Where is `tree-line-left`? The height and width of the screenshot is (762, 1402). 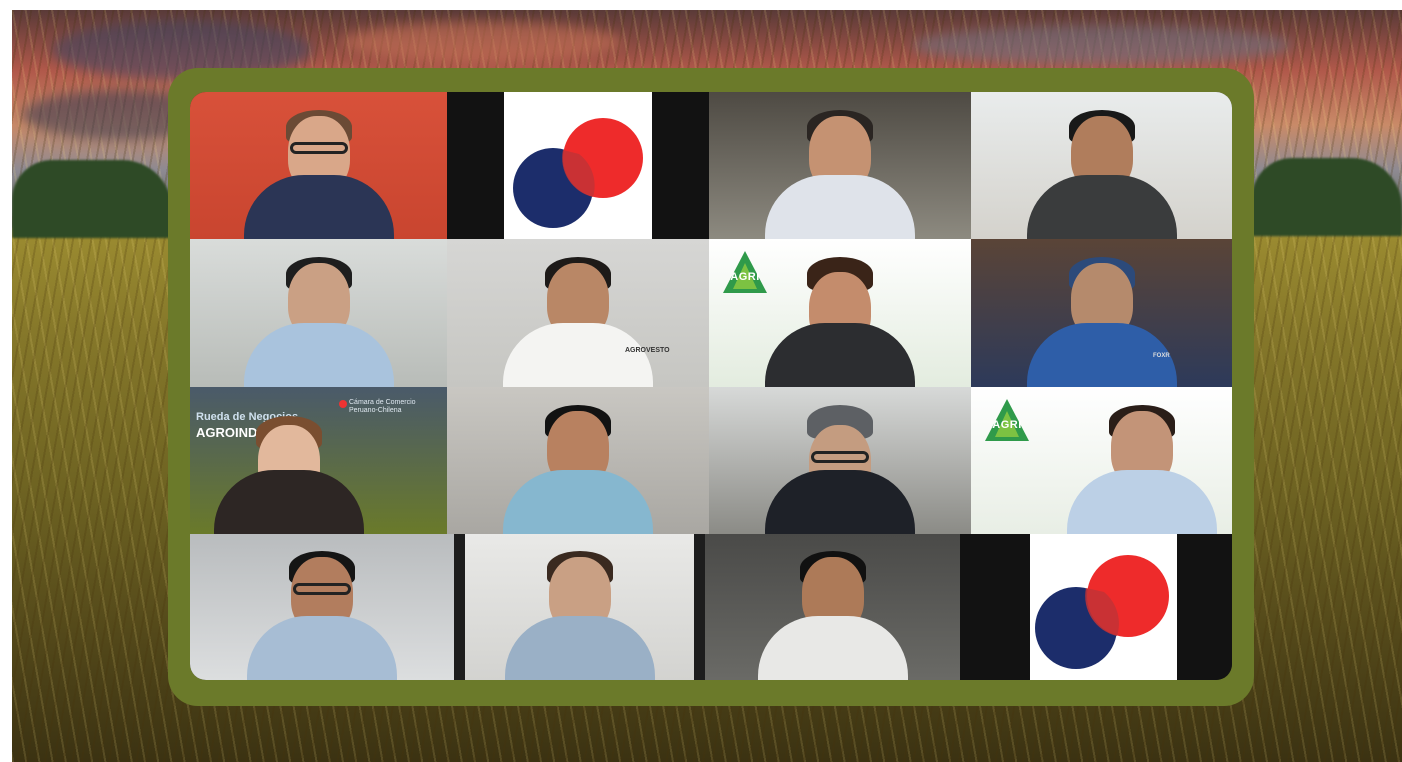
tree-line-left is located at coordinates (92, 199).